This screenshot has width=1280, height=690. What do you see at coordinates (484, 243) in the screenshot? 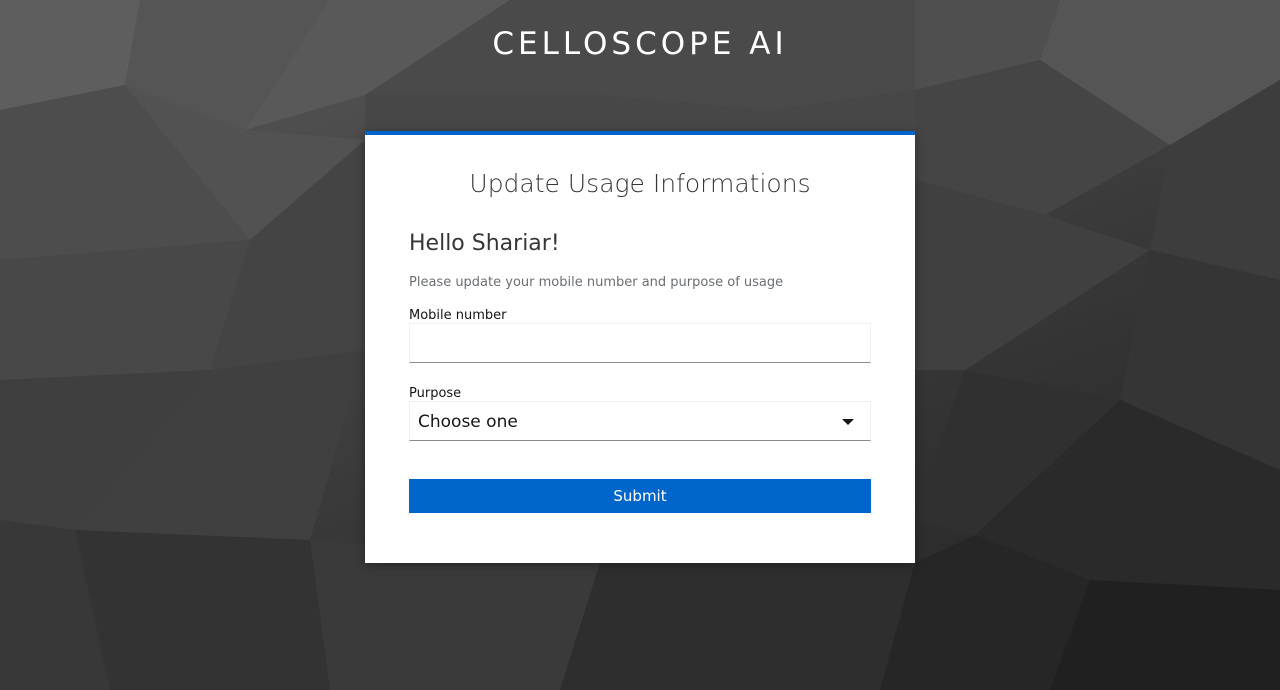
I see `greeting-heading: Hello Shariar!` at bounding box center [484, 243].